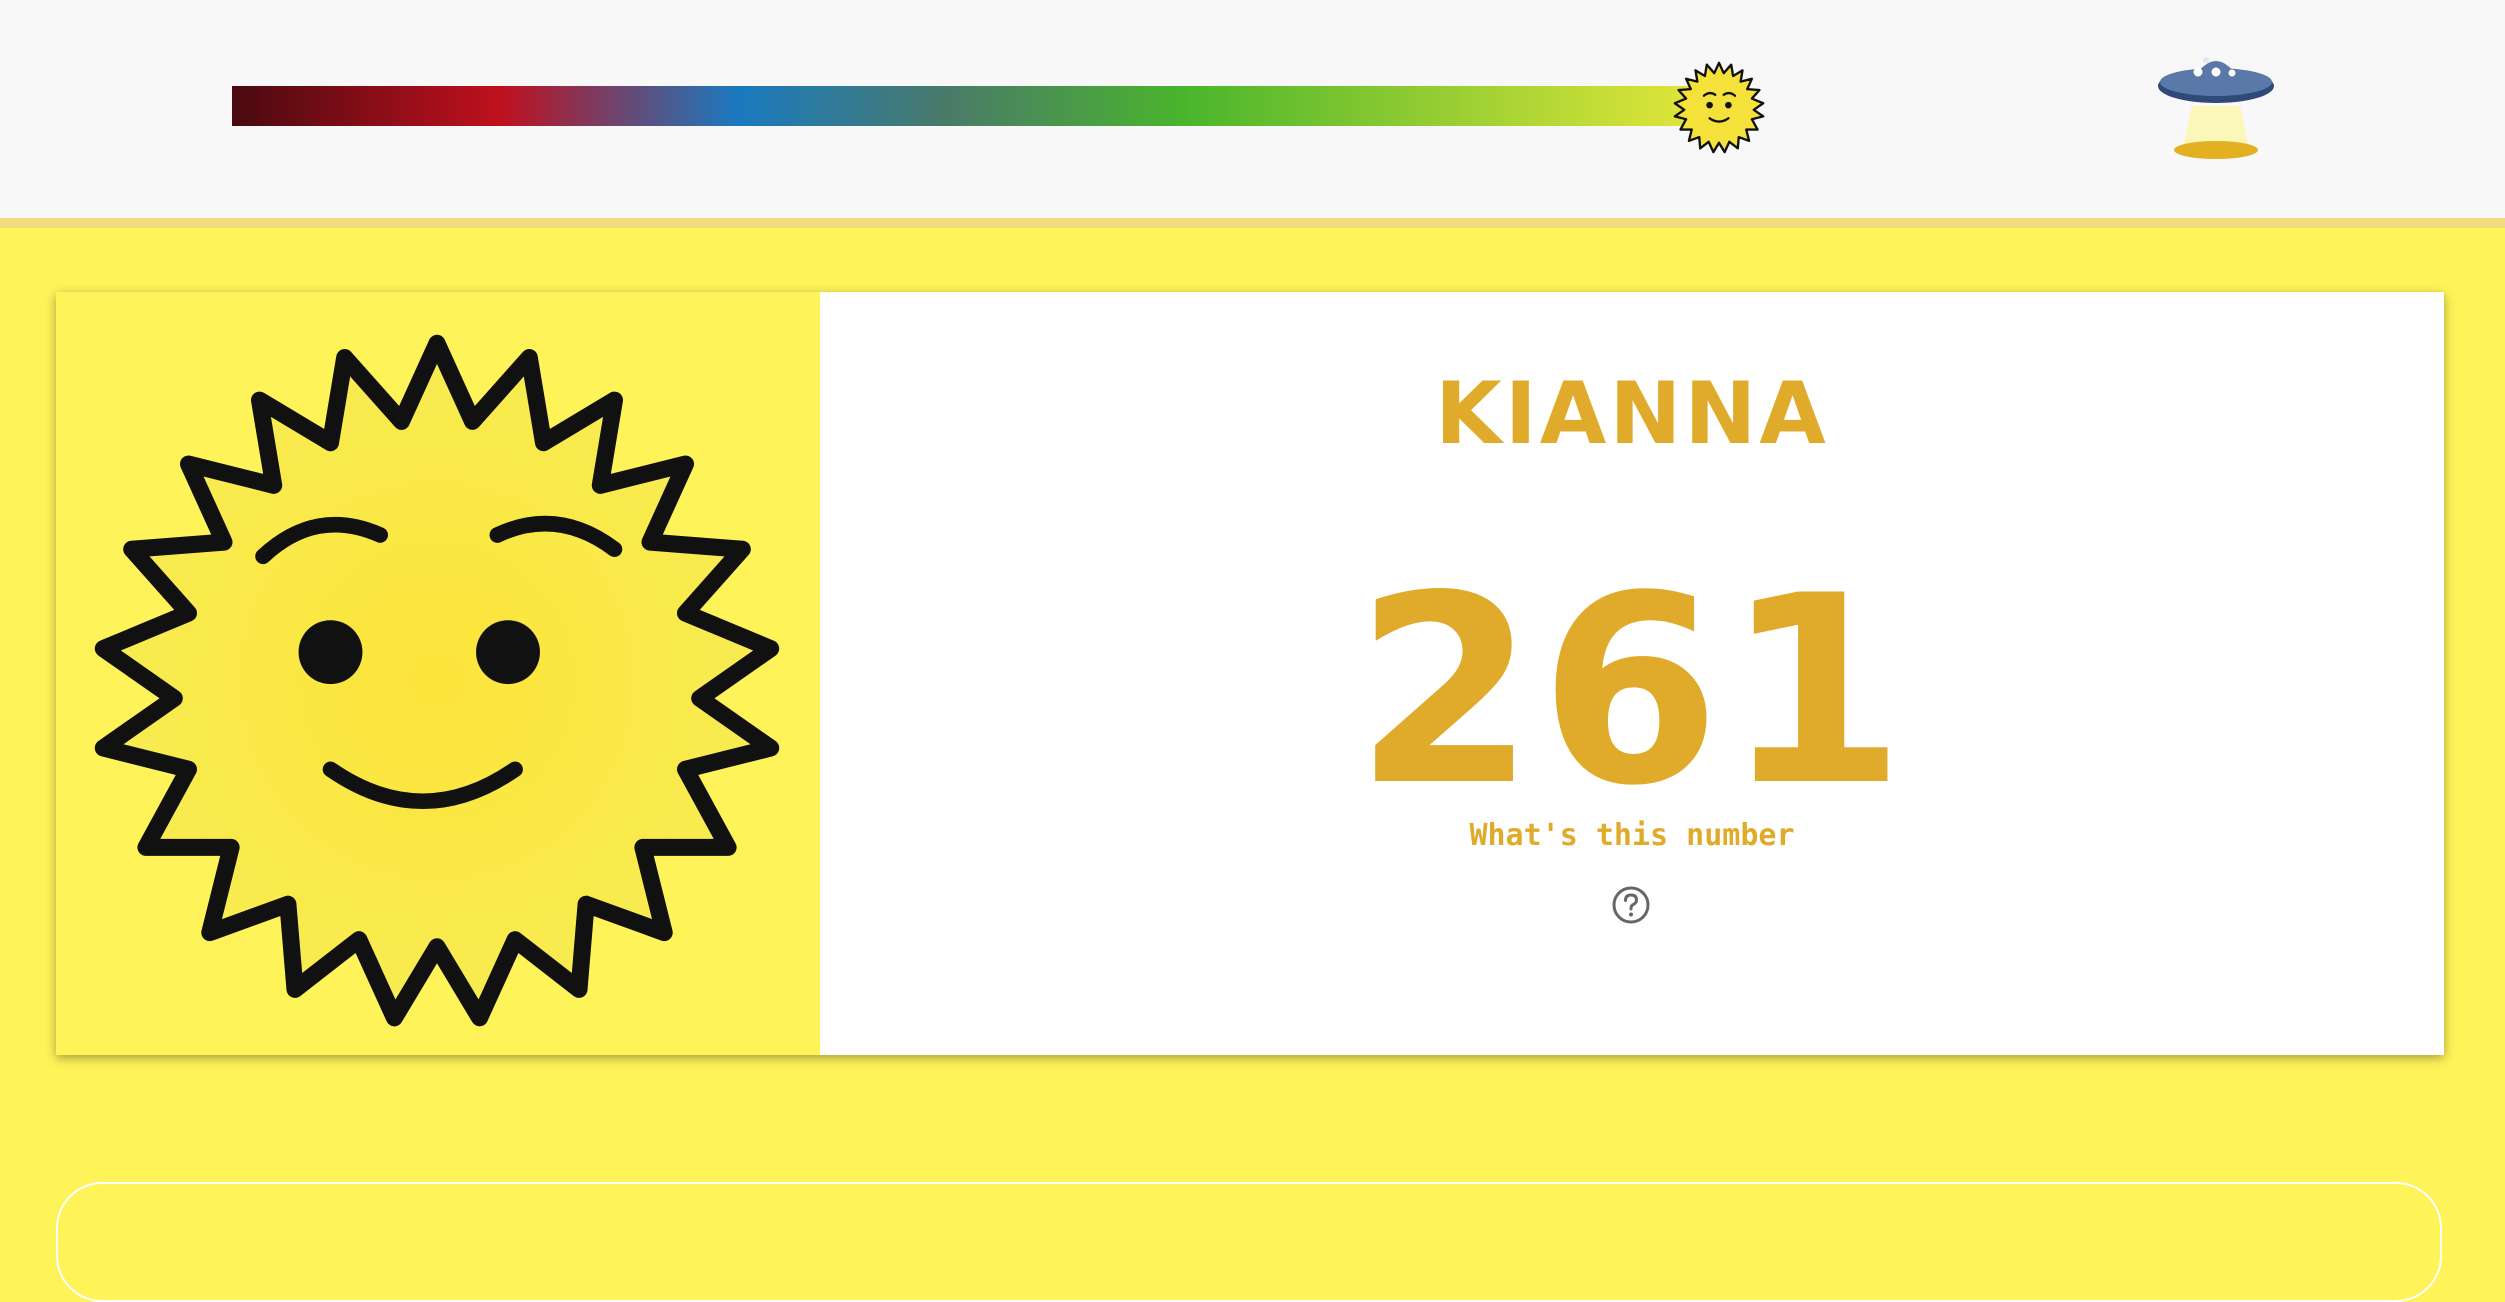 This screenshot has width=2505, height=1302. What do you see at coordinates (1631, 905) in the screenshot?
I see `question-circle-icon` at bounding box center [1631, 905].